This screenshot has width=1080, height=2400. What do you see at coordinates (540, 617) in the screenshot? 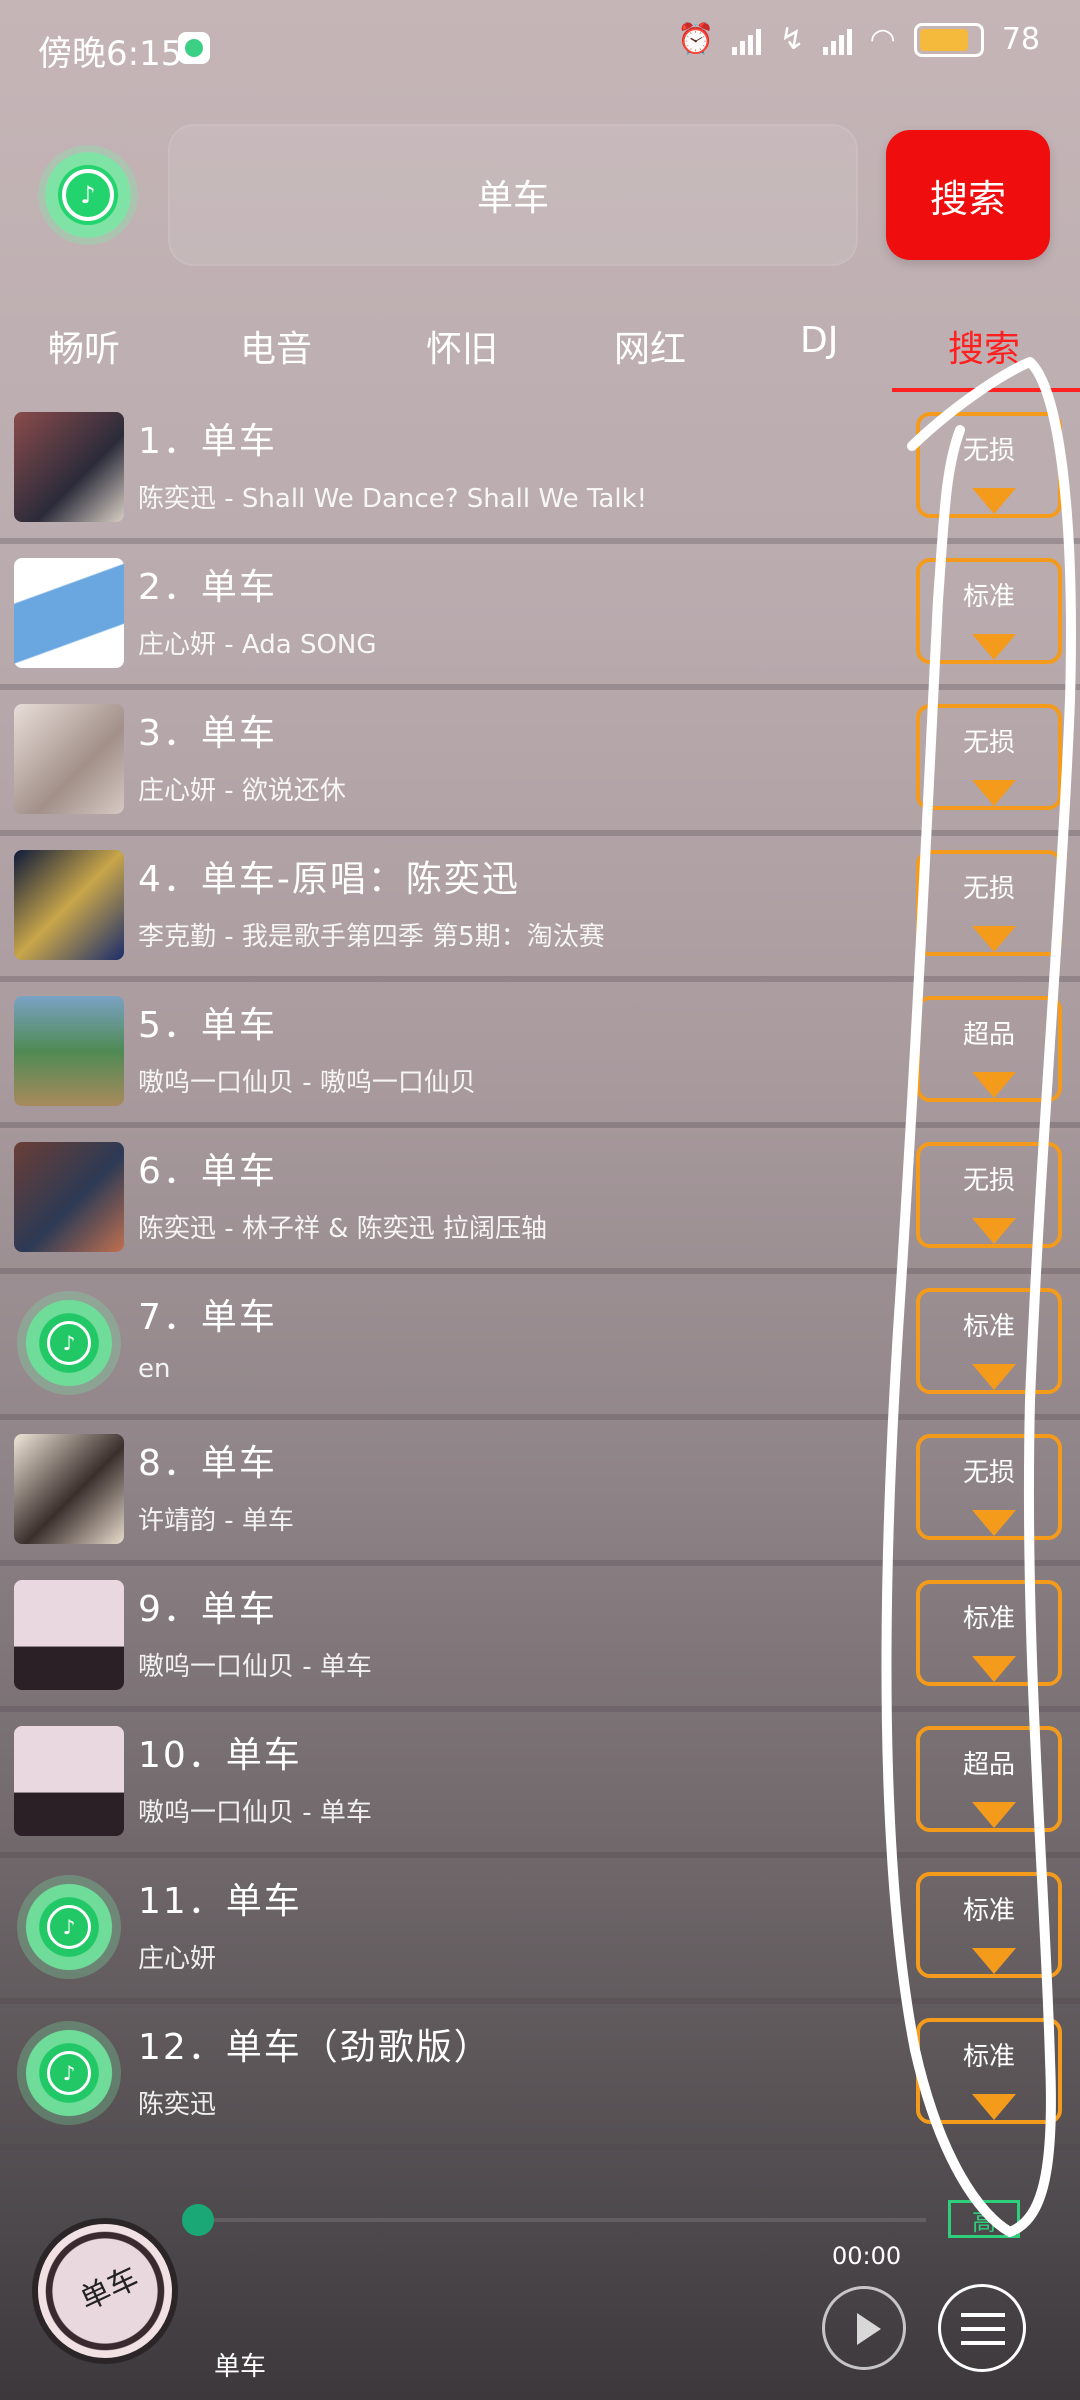
I see `result-row: 2．单车庄心妍 - Ada SONG 标准` at bounding box center [540, 617].